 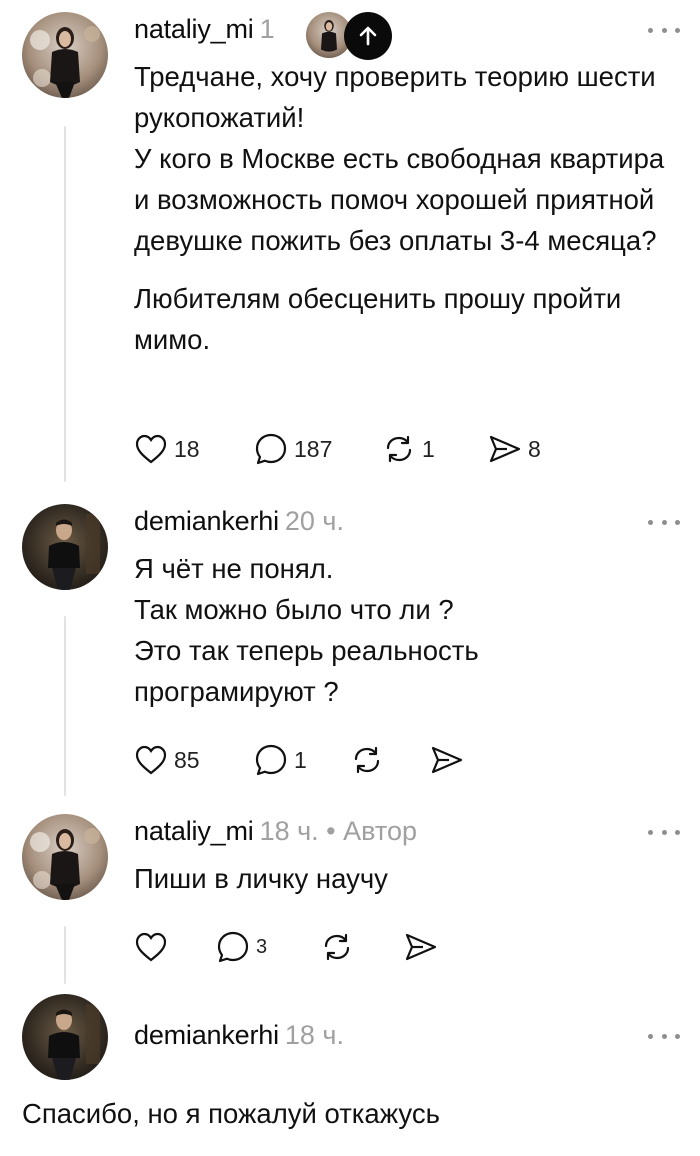 I want to click on comment-button: 1, so click(x=302, y=760).